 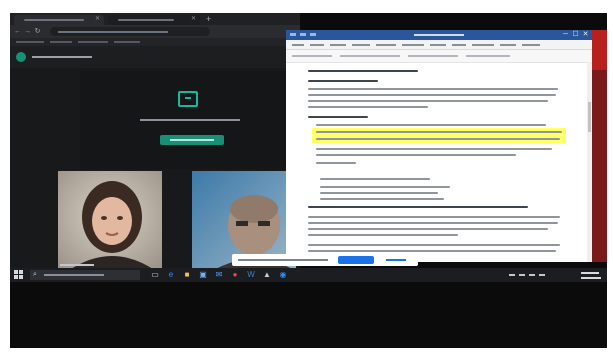 I want to click on ribbon-tabs, so click(x=439, y=45).